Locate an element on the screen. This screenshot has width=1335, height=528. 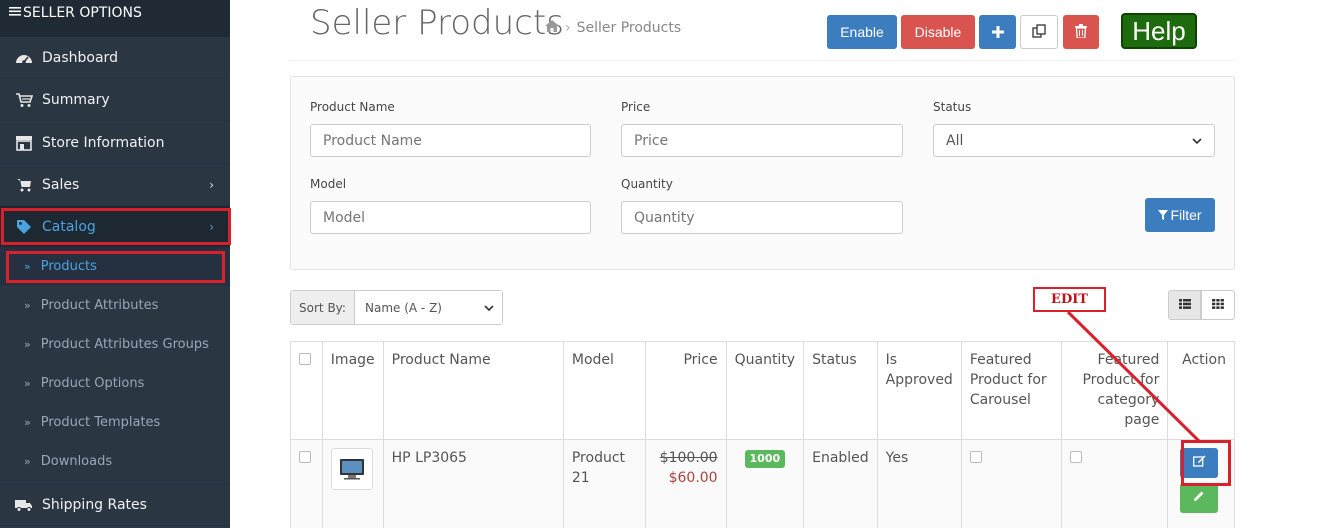
pencil-icon is located at coordinates (1199, 498).